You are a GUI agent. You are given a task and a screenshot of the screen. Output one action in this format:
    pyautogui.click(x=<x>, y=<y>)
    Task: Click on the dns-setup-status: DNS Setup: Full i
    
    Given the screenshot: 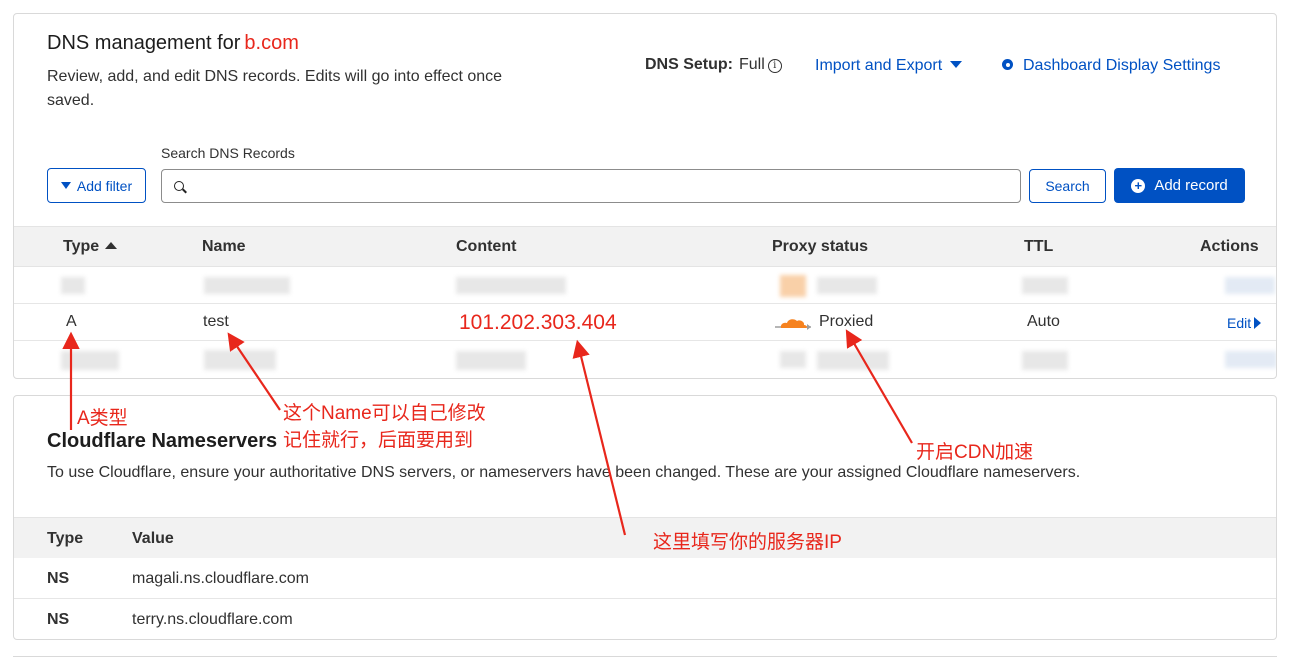 What is the action you would take?
    pyautogui.click(x=713, y=65)
    